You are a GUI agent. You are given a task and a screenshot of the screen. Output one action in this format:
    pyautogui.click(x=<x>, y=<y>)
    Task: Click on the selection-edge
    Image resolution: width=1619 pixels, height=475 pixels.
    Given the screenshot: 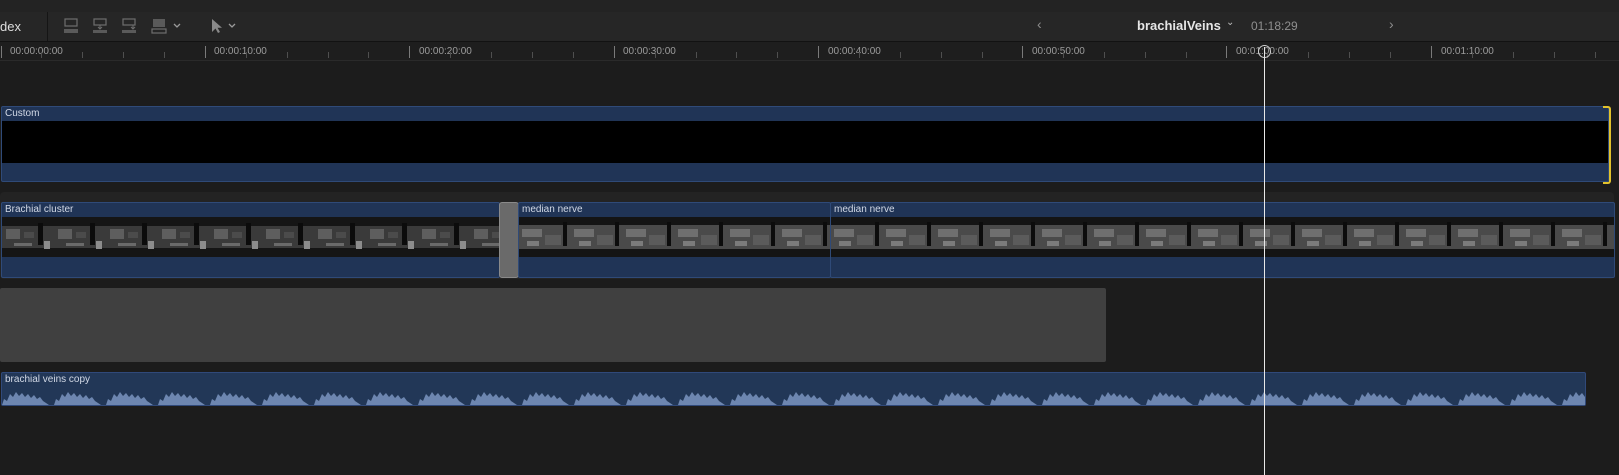 What is the action you would take?
    pyautogui.click(x=1607, y=145)
    